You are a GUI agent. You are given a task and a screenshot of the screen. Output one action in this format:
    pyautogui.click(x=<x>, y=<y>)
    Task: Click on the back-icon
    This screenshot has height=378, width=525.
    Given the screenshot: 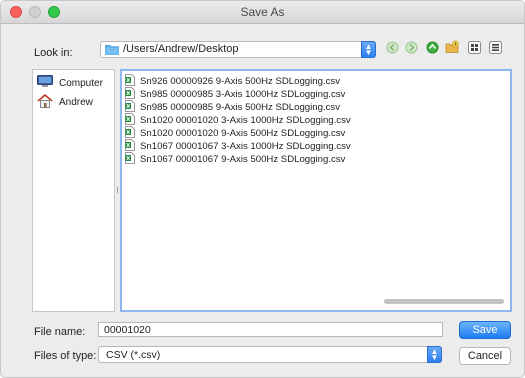 What is the action you would take?
    pyautogui.click(x=392, y=49)
    